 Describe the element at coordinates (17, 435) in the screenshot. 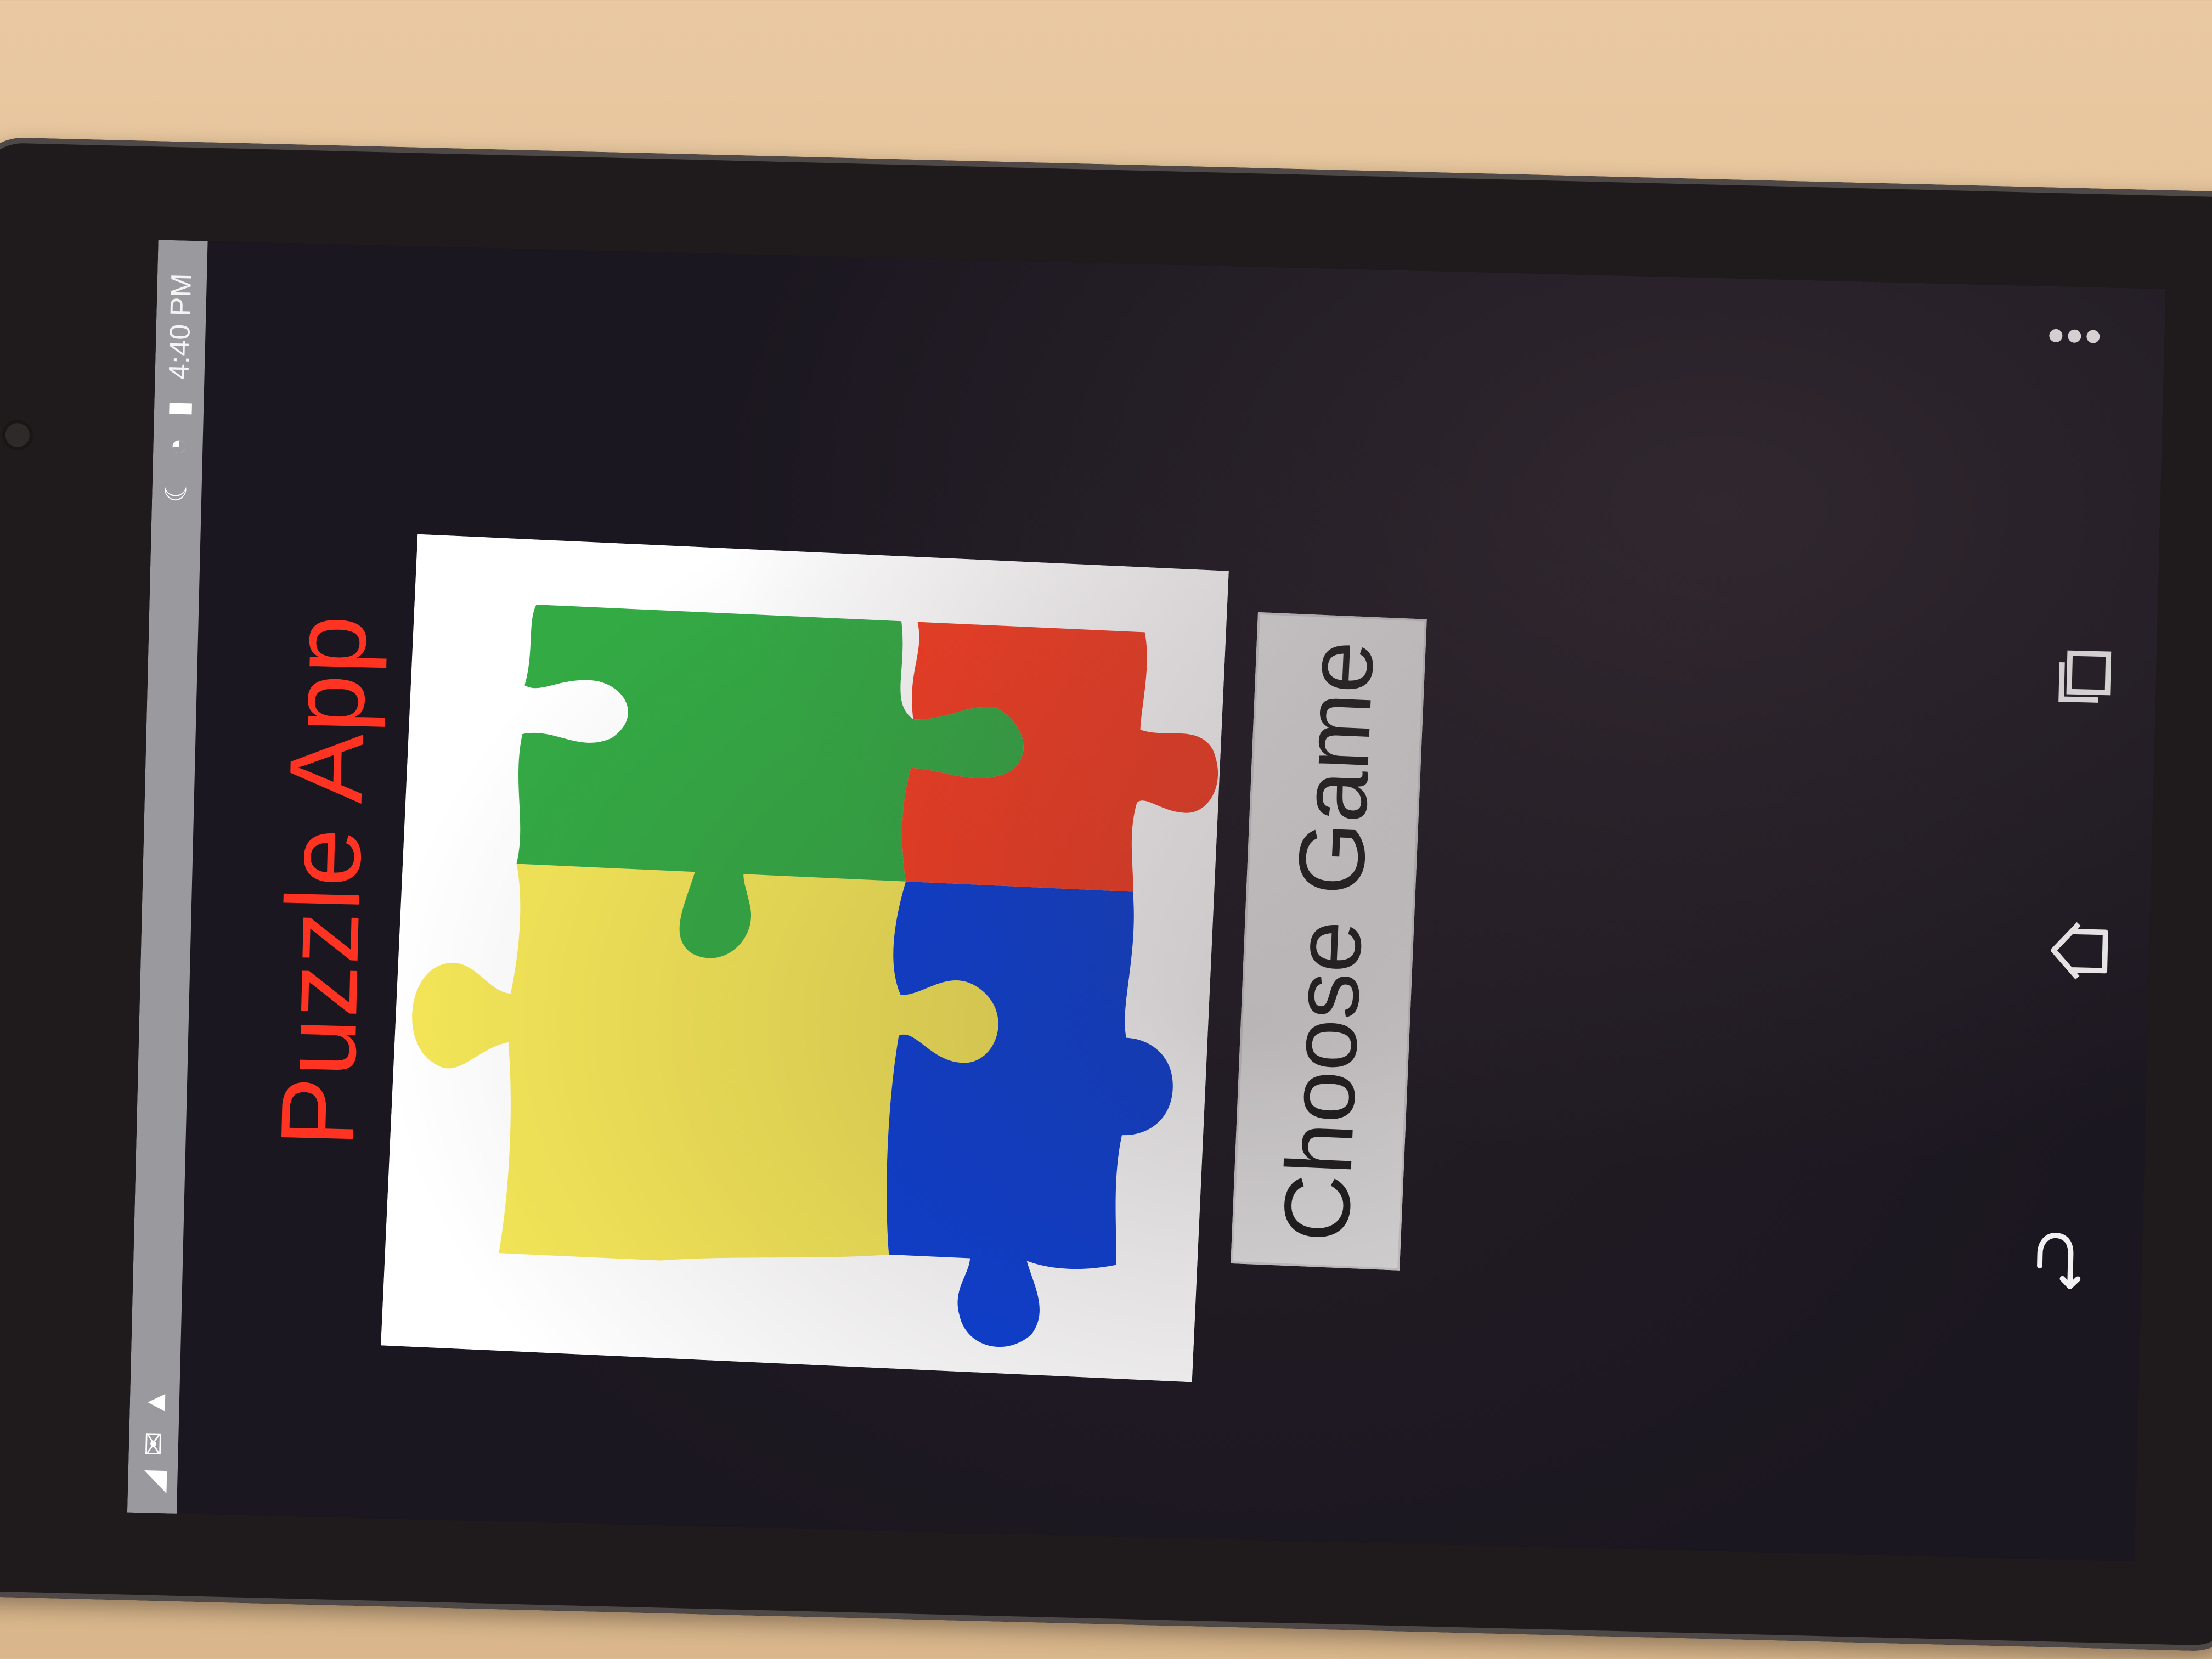

I see `front-camera` at that location.